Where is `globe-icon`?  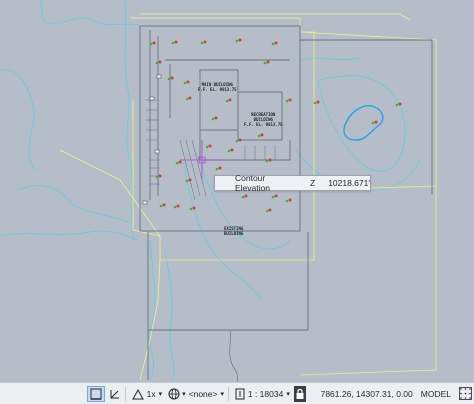 globe-icon is located at coordinates (174, 393).